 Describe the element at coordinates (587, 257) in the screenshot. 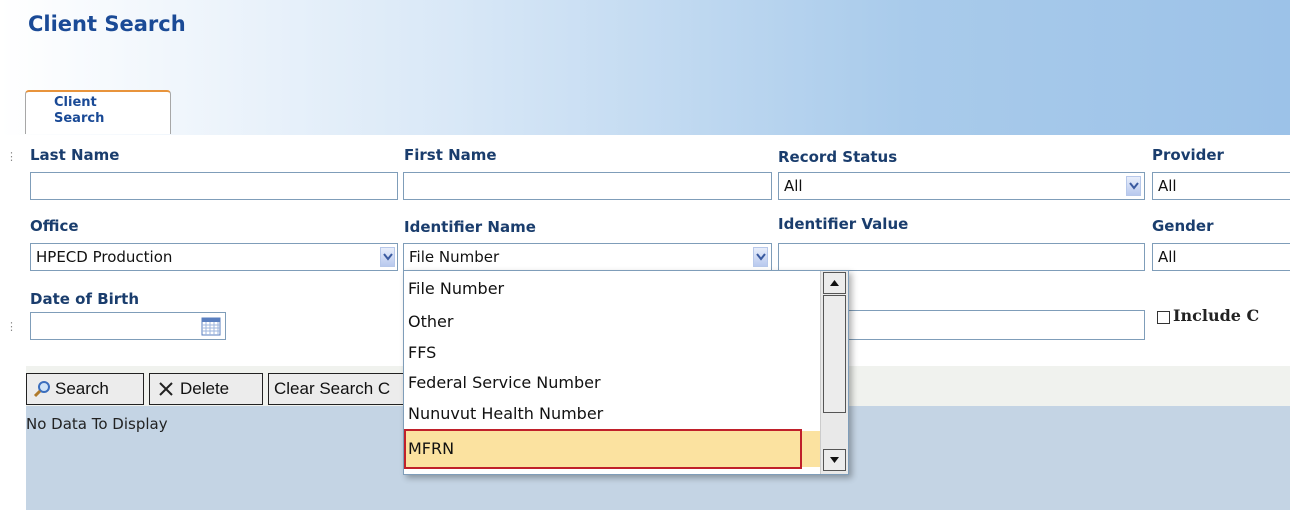

I see `identifier-name-select: File Number` at that location.